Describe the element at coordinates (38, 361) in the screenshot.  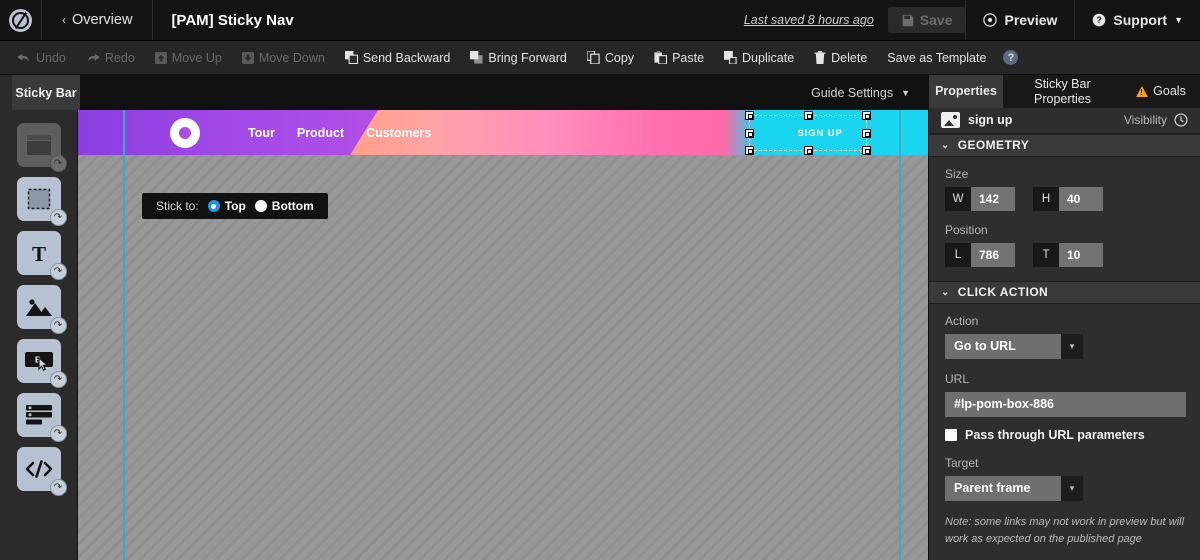
I see `button-icon: B` at that location.